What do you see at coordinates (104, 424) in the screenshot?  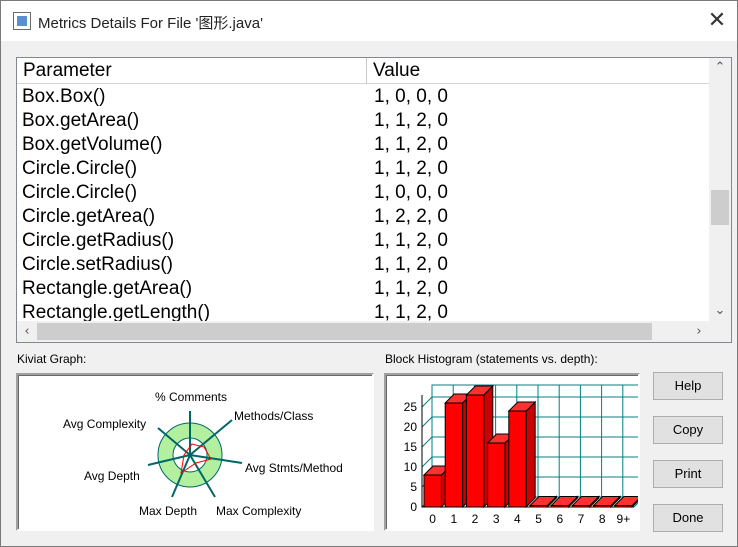 I see `axis-label-avg-complexity: Avg Complexity` at bounding box center [104, 424].